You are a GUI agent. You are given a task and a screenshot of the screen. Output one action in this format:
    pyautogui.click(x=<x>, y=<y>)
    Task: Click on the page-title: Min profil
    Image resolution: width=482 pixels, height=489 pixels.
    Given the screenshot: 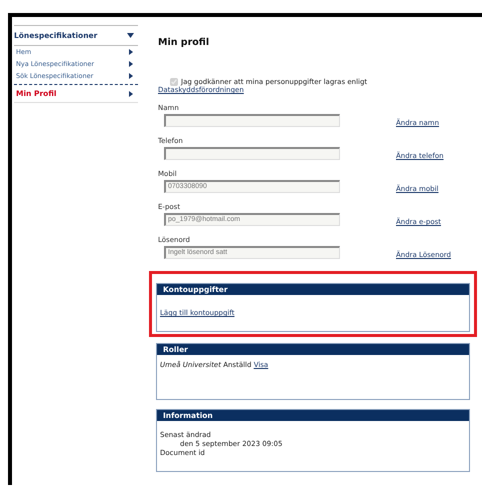 What is the action you would take?
    pyautogui.click(x=184, y=42)
    